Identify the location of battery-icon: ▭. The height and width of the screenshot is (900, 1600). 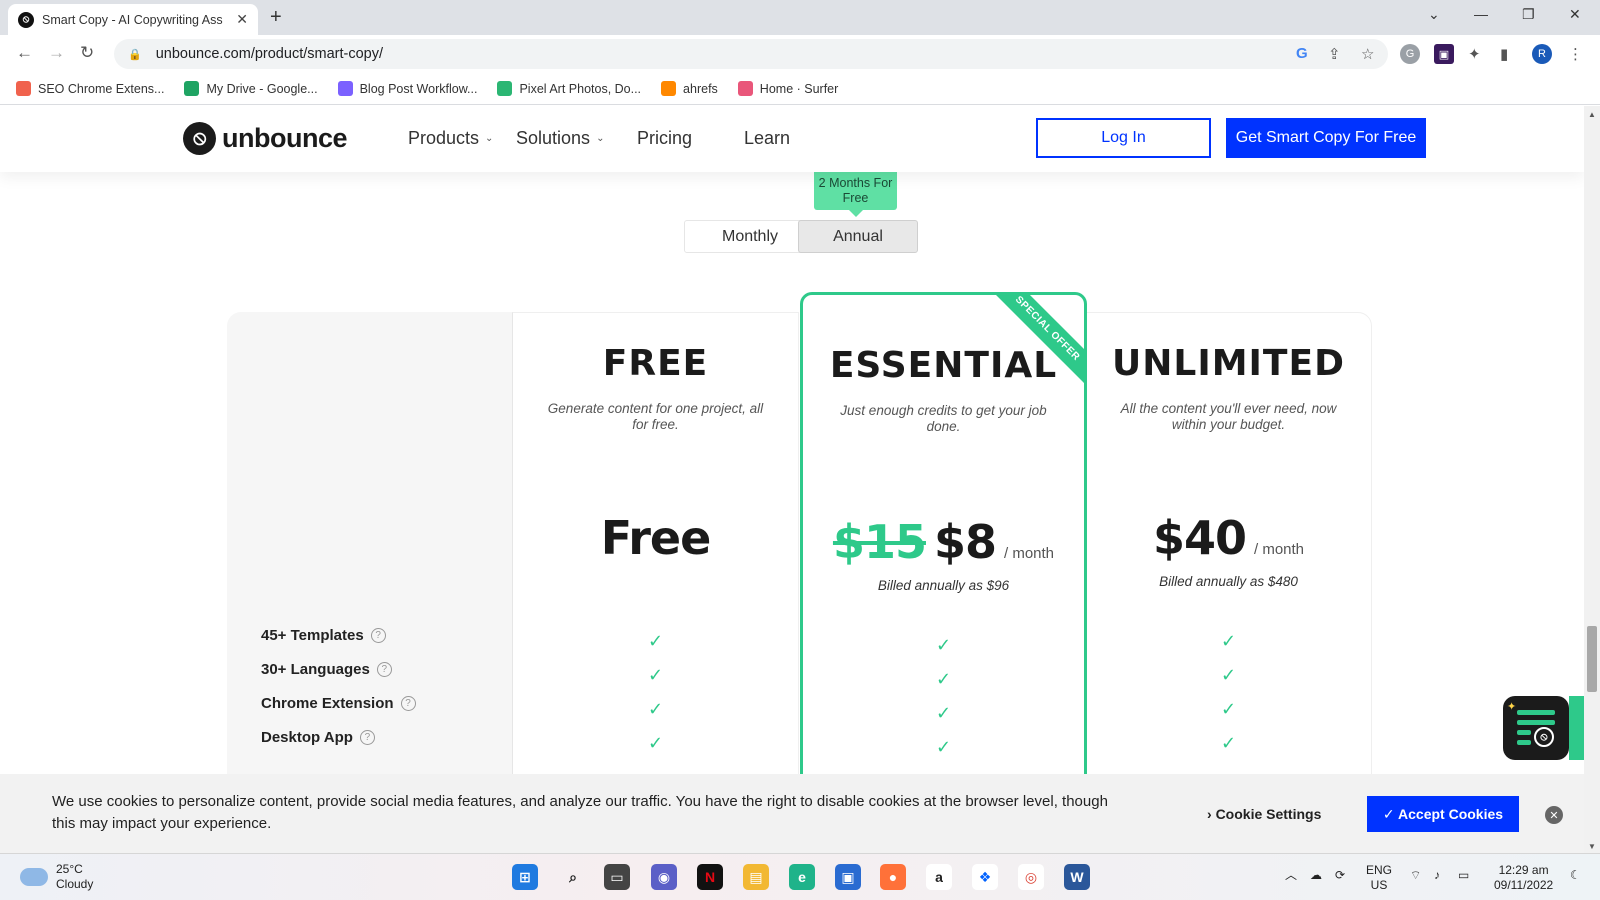
(1463, 875).